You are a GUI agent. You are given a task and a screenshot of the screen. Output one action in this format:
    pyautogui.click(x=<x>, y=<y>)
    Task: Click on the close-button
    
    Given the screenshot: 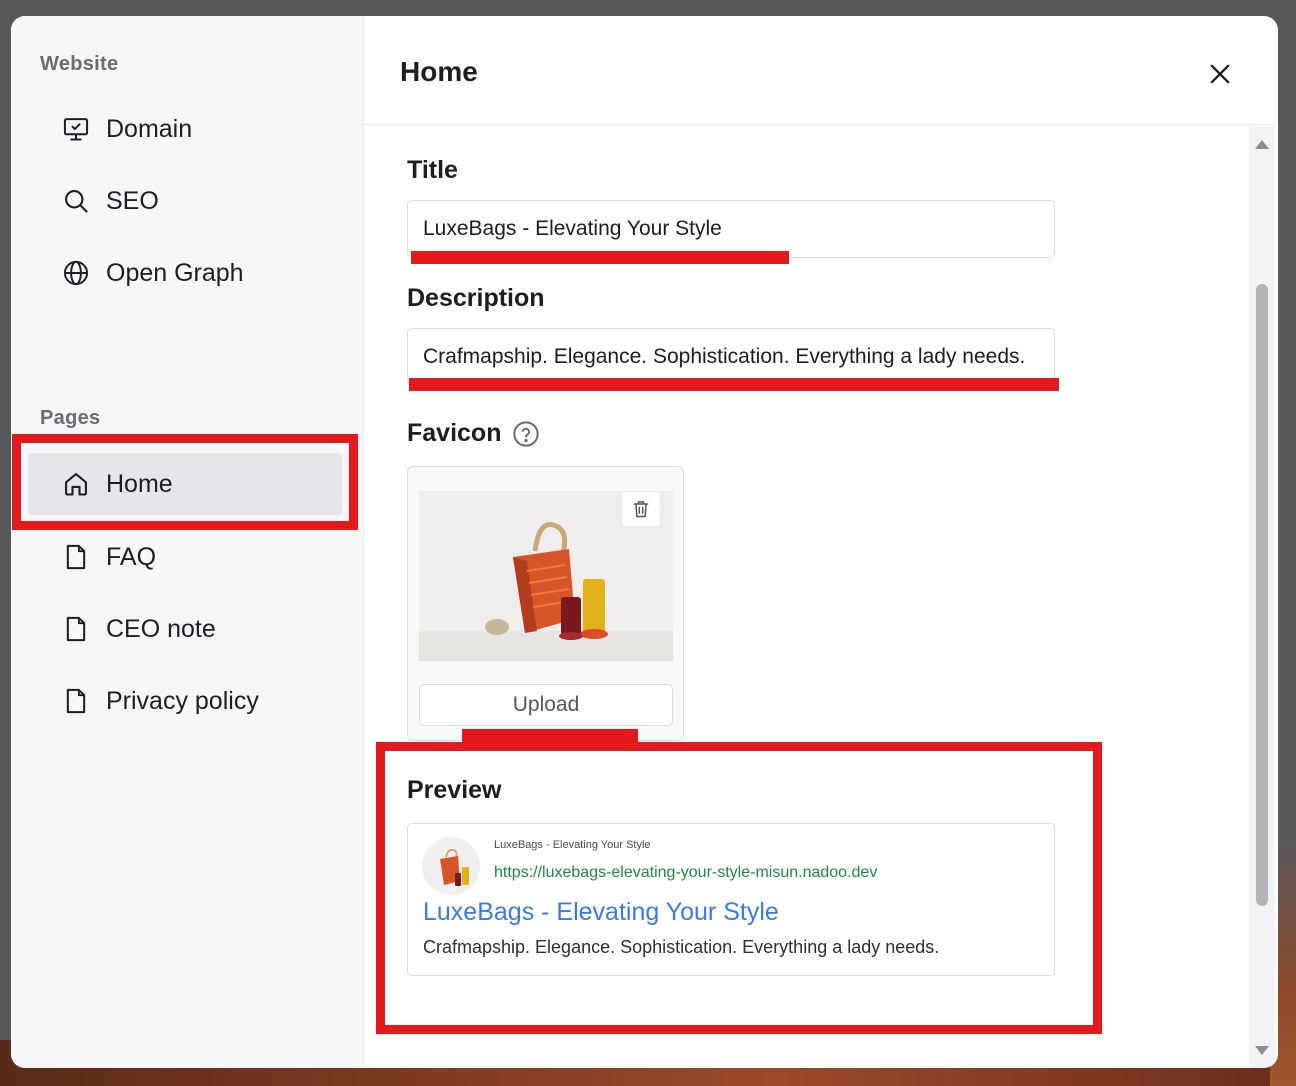 What is the action you would take?
    pyautogui.click(x=1220, y=74)
    